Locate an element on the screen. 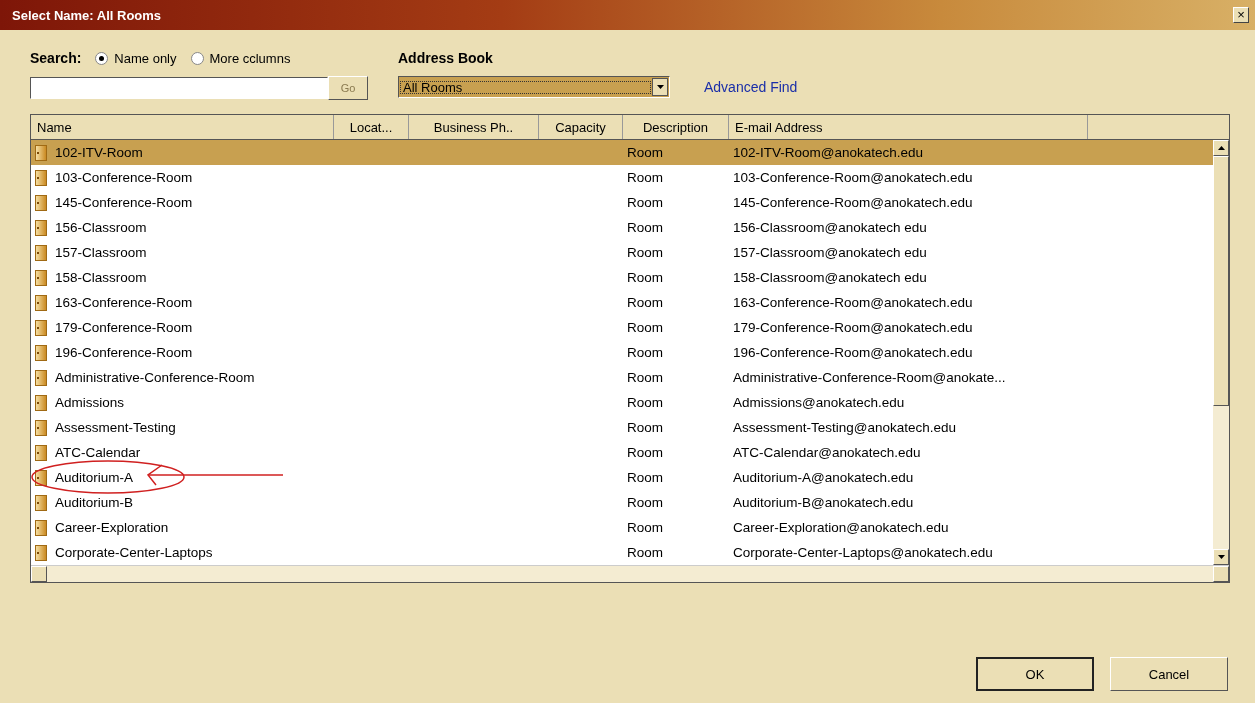 The image size is (1255, 703). radio-option: More cclumns is located at coordinates (240, 58).